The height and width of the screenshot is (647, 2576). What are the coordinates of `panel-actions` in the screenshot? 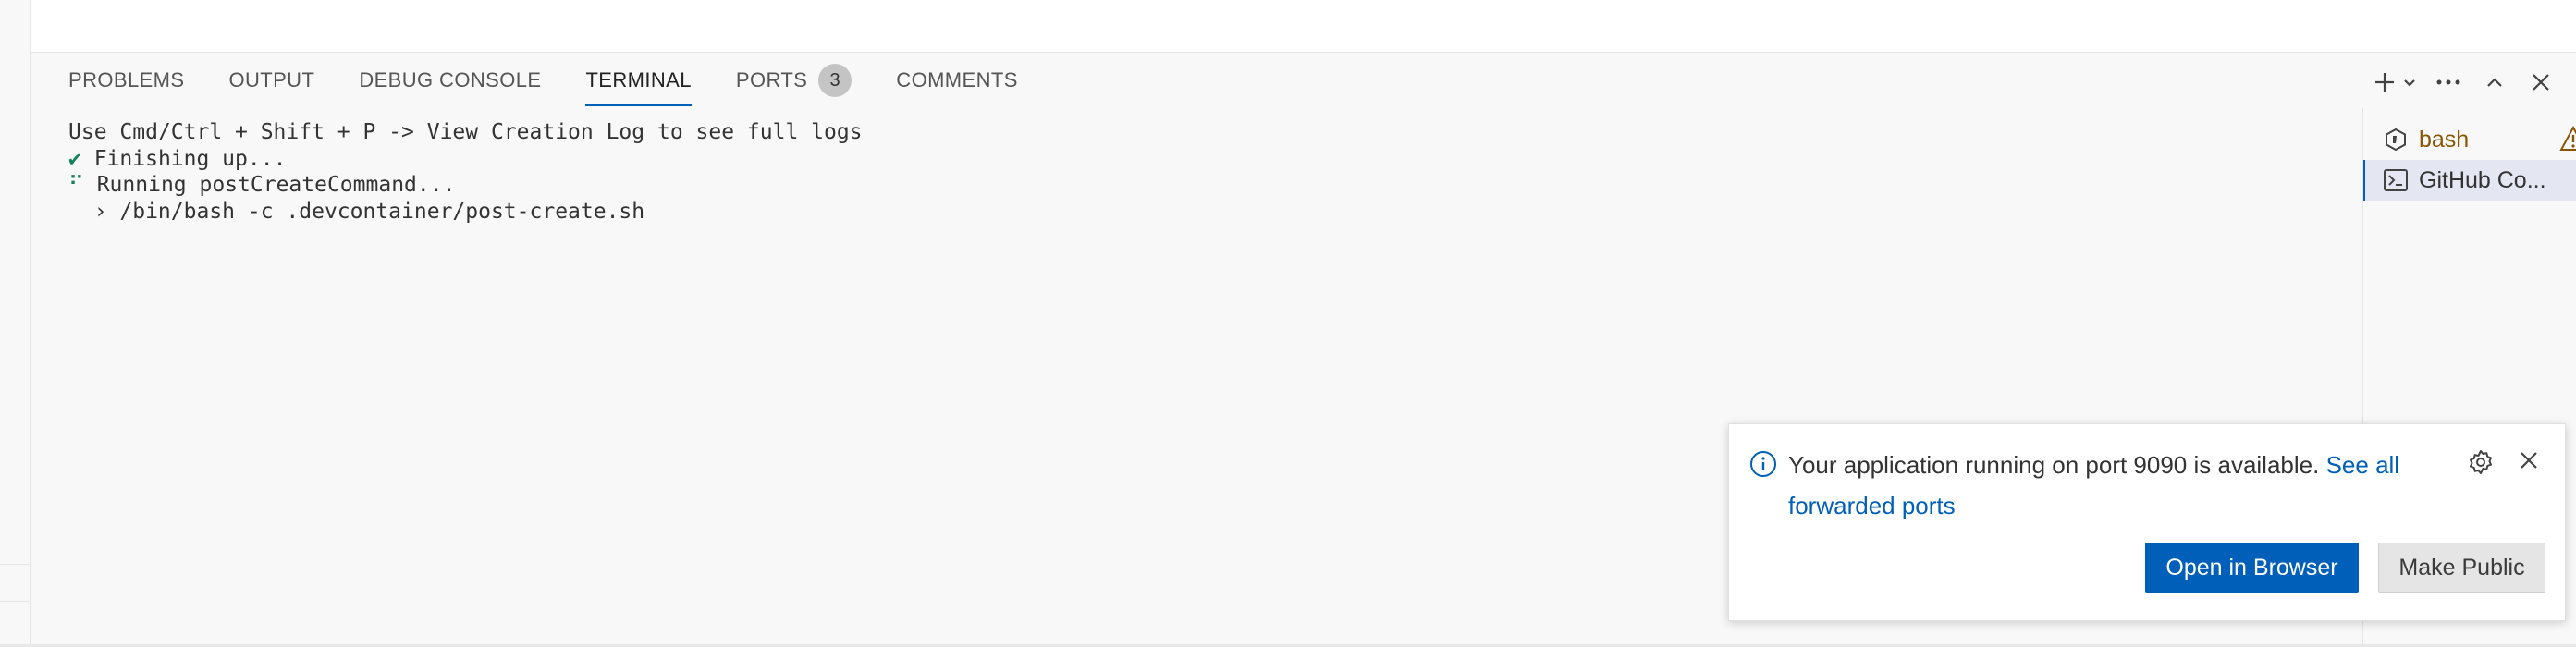 It's located at (2464, 82).